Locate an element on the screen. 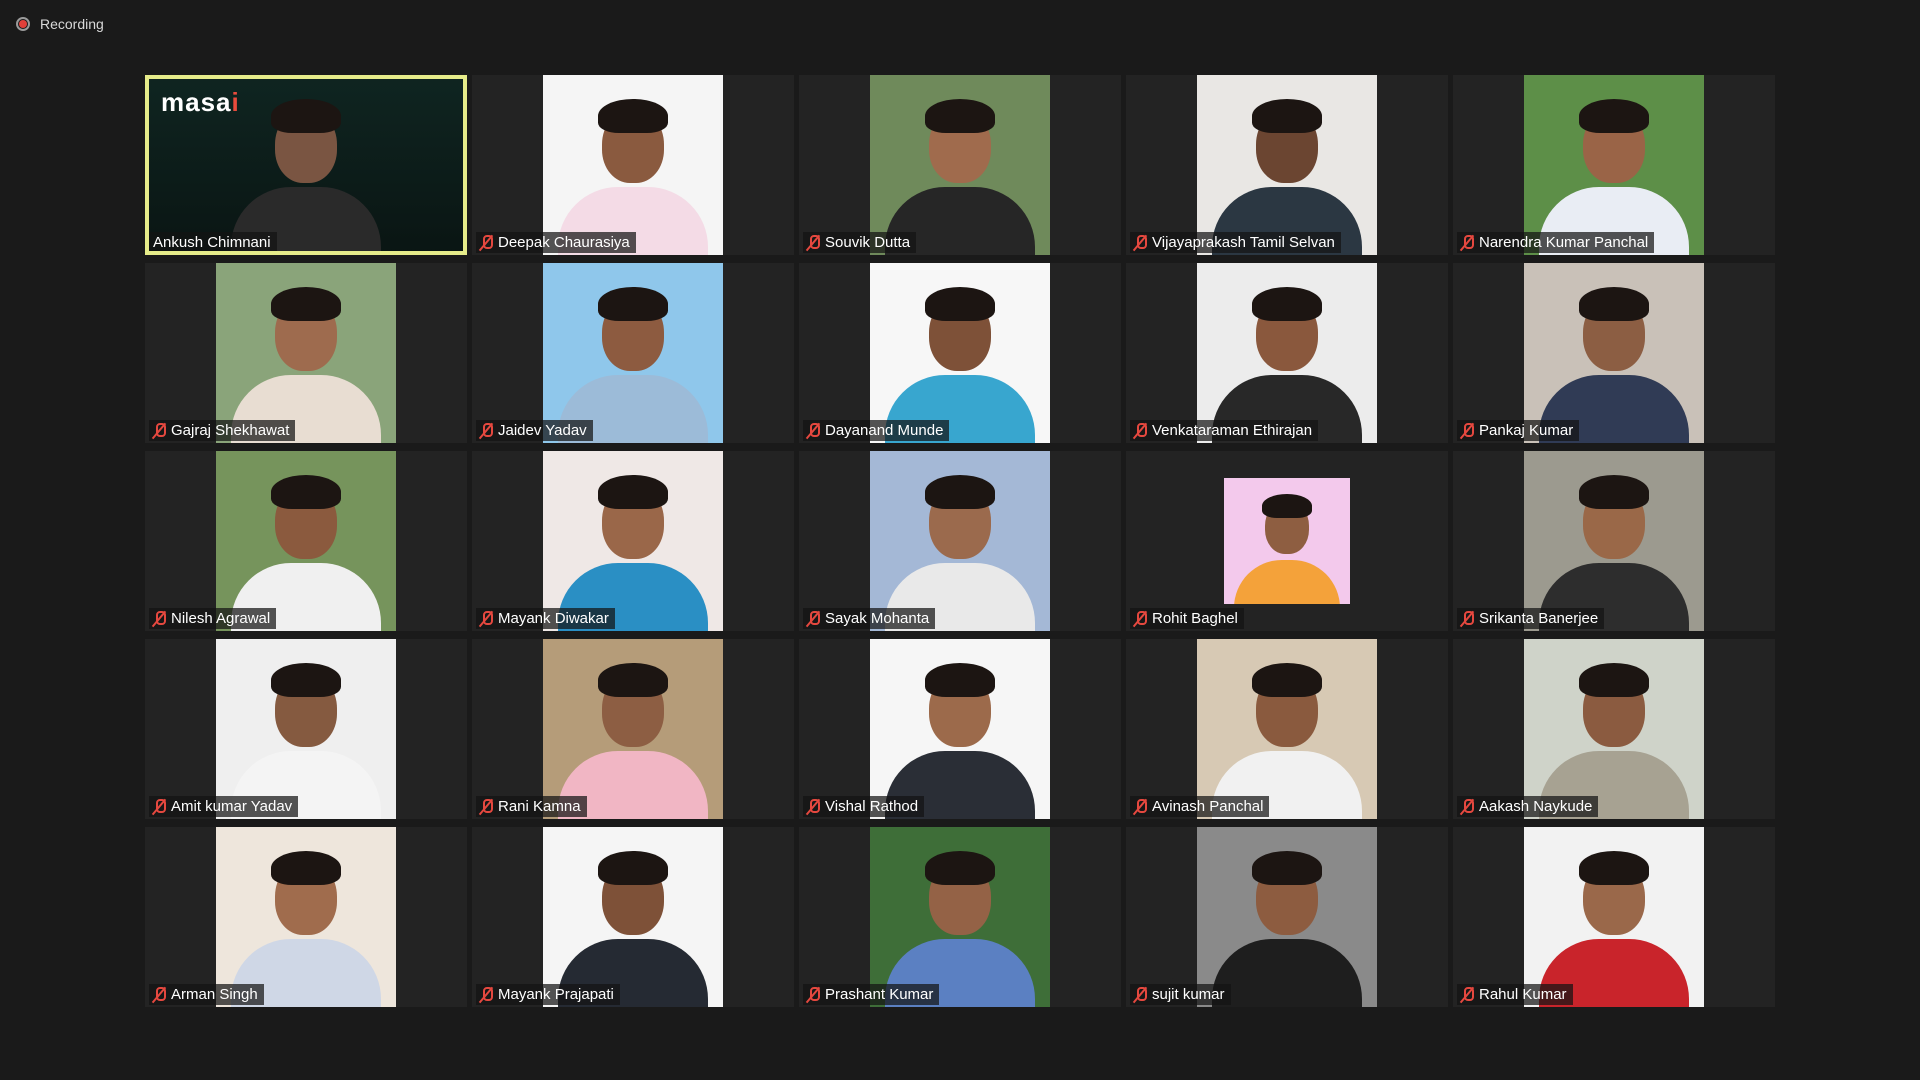 The height and width of the screenshot is (1080, 1920). video-tile: Pankaj Kumar is located at coordinates (1614, 353).